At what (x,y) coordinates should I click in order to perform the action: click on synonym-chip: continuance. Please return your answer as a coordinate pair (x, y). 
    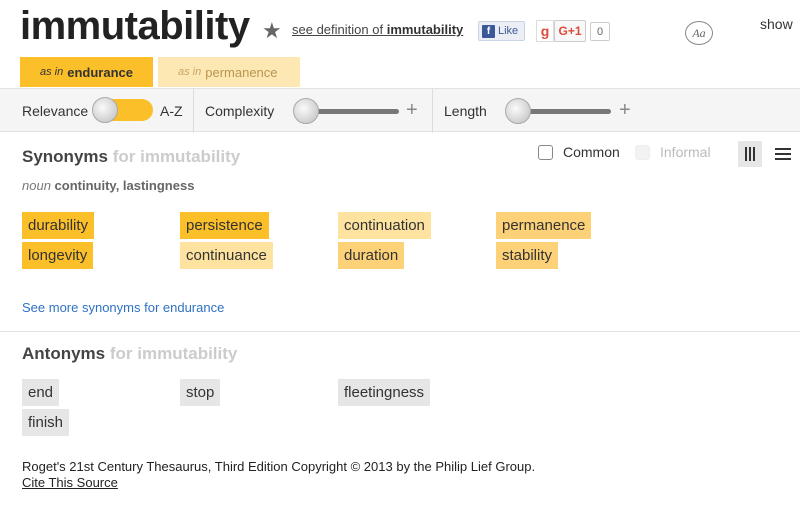
    Looking at the image, I should click on (226, 255).